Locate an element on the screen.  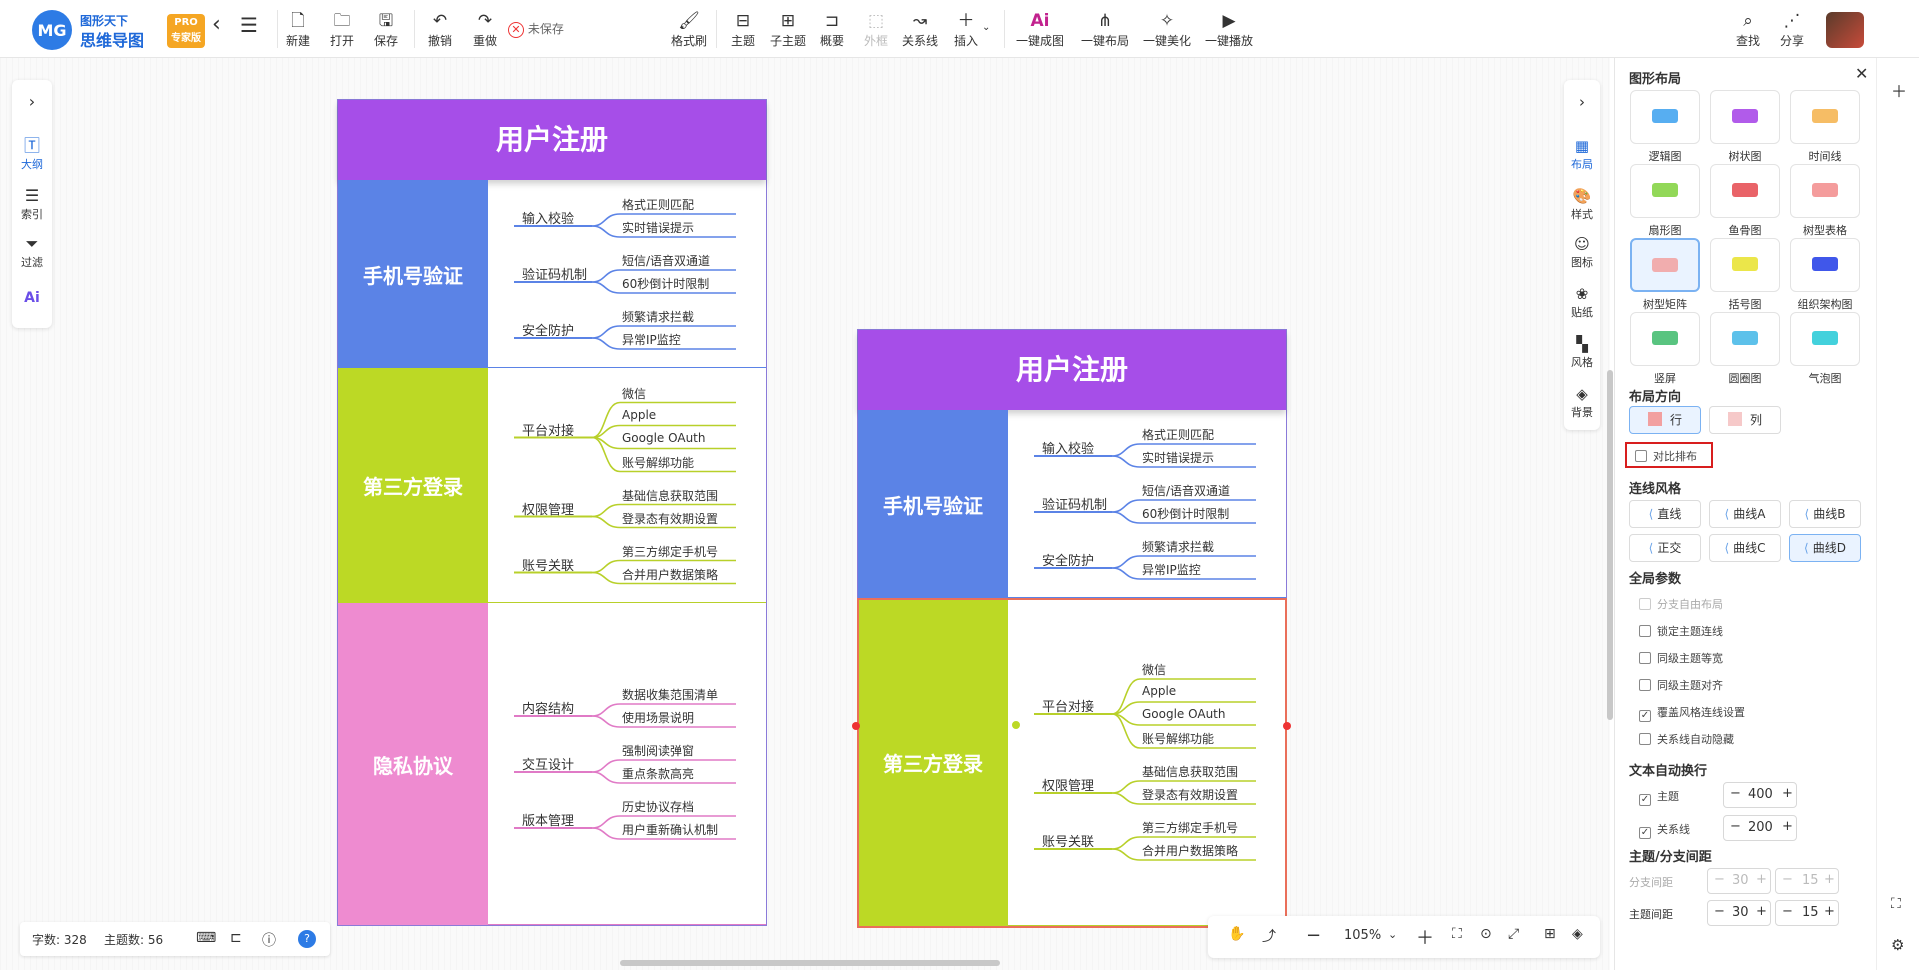
wrap-topic-checkbox: ✓ 主题 is located at coordinates (1659, 797).